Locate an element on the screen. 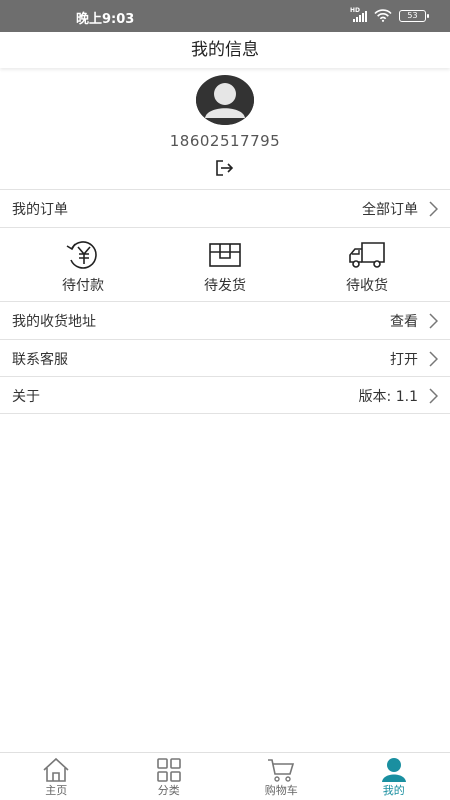 This screenshot has height=800, width=450. page-title: 我的信息 is located at coordinates (225, 50).